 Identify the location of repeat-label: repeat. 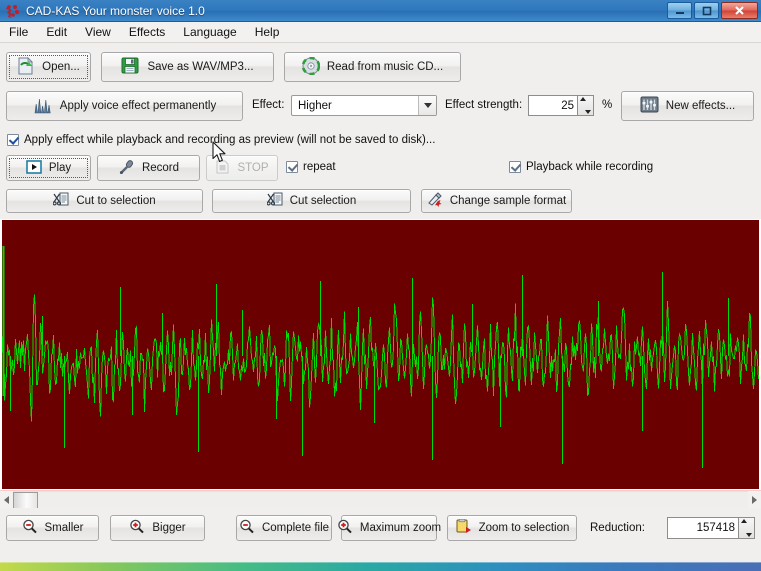
(319, 167).